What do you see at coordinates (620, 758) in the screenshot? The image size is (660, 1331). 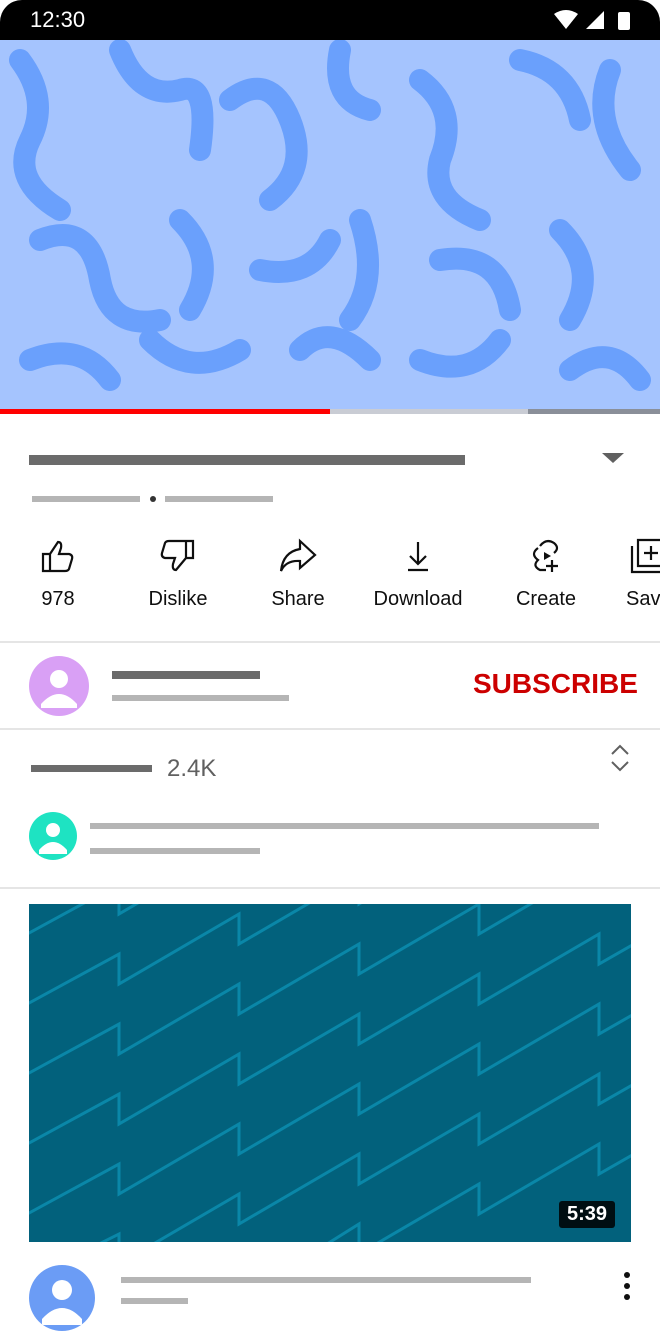 I see `expand-comments-icon` at bounding box center [620, 758].